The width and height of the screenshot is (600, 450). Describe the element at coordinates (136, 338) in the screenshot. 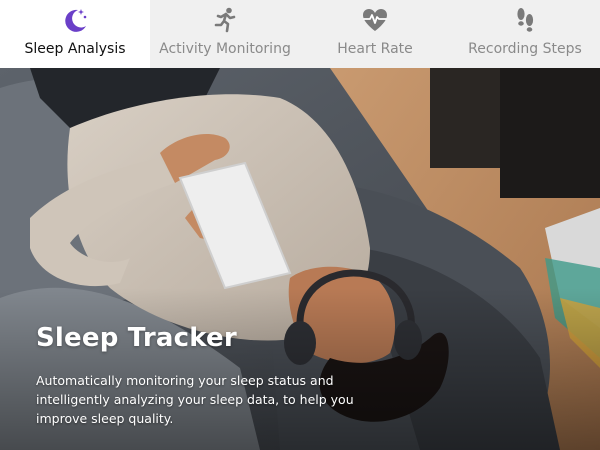

I see `hero-title: Sleep Tracker` at that location.